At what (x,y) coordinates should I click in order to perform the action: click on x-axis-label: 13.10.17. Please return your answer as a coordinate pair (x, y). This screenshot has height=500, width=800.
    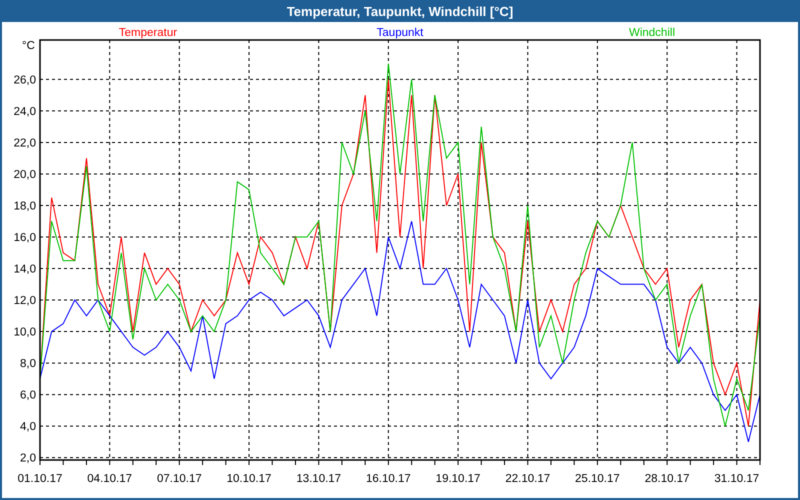
    Looking at the image, I should click on (319, 479).